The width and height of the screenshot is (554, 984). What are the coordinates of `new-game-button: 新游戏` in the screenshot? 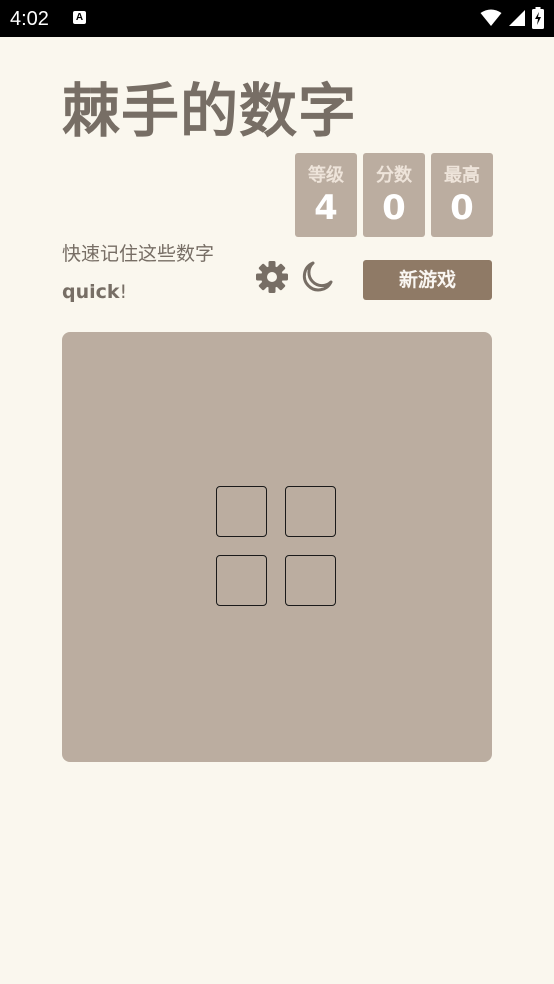 It's located at (427, 280).